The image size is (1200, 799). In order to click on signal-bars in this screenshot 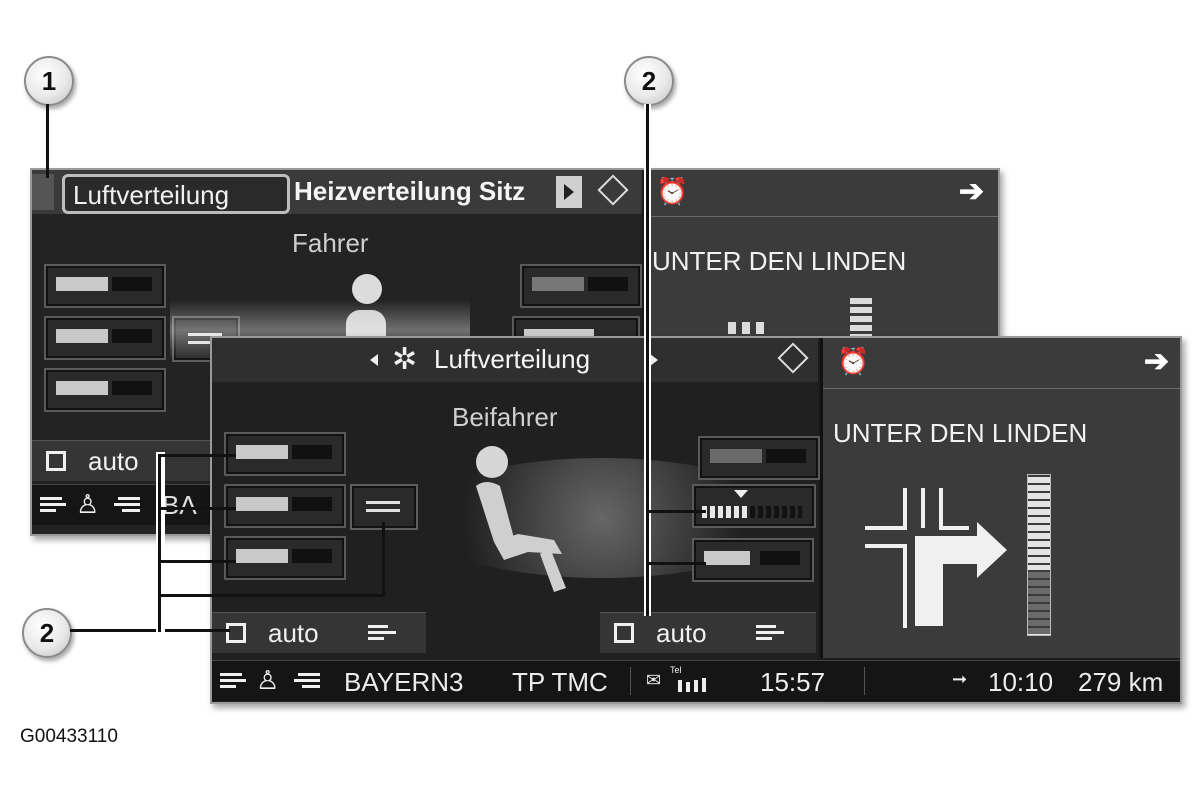, I will do `click(694, 684)`.